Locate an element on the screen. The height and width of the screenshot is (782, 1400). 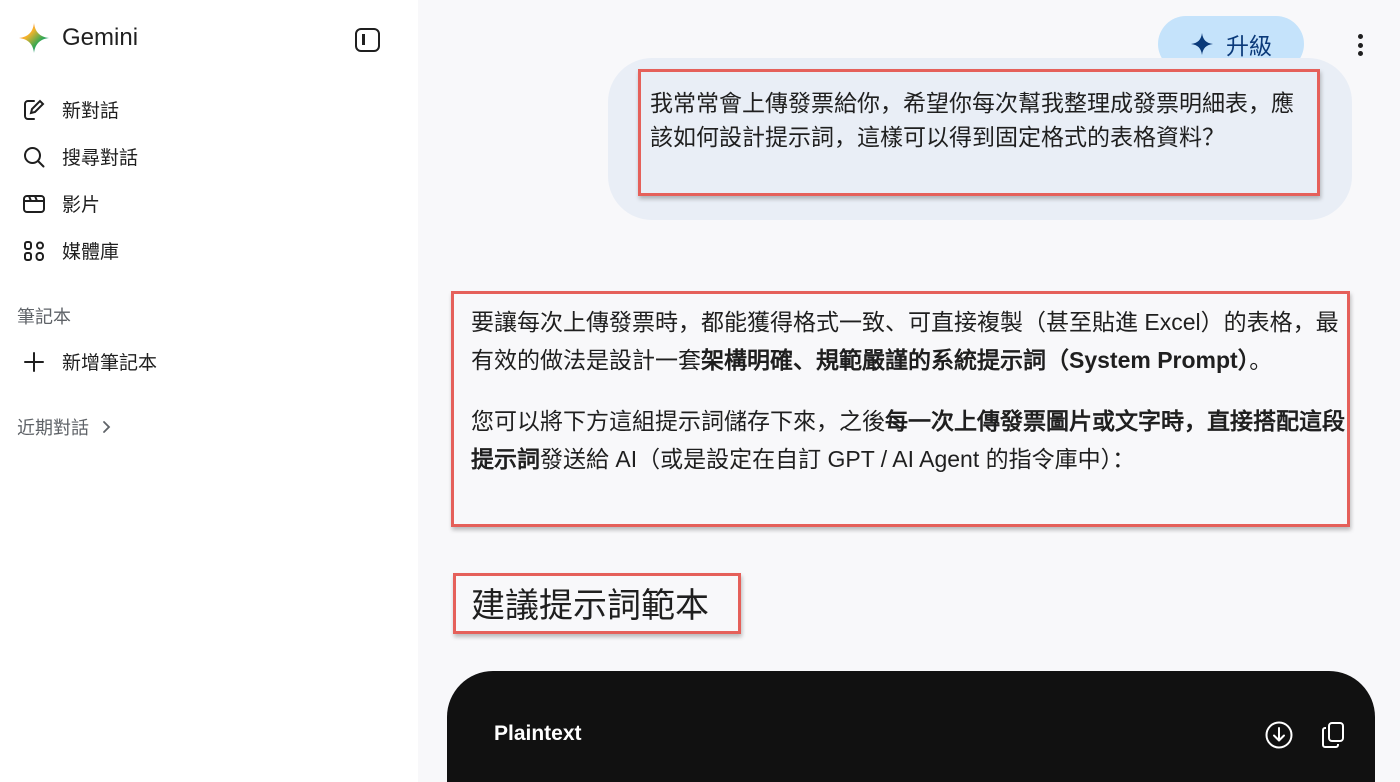
video-icon is located at coordinates (34, 204).